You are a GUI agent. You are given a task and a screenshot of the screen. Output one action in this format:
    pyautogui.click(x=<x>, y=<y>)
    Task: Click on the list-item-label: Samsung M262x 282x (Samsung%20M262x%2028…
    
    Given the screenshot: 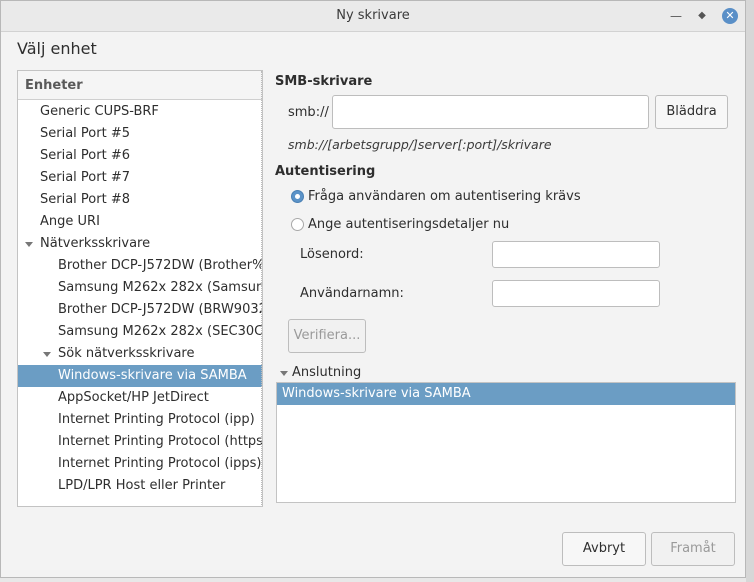 What is the action you would take?
    pyautogui.click(x=160, y=287)
    